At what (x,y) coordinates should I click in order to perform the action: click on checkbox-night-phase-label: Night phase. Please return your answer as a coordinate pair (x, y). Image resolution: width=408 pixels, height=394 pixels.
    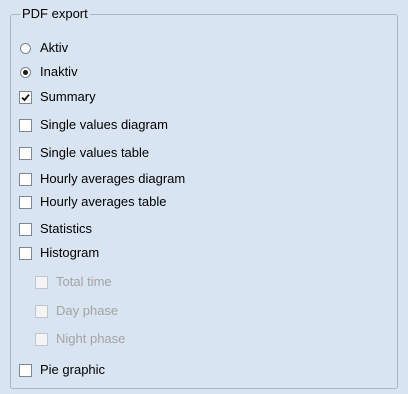
    Looking at the image, I should click on (91, 338).